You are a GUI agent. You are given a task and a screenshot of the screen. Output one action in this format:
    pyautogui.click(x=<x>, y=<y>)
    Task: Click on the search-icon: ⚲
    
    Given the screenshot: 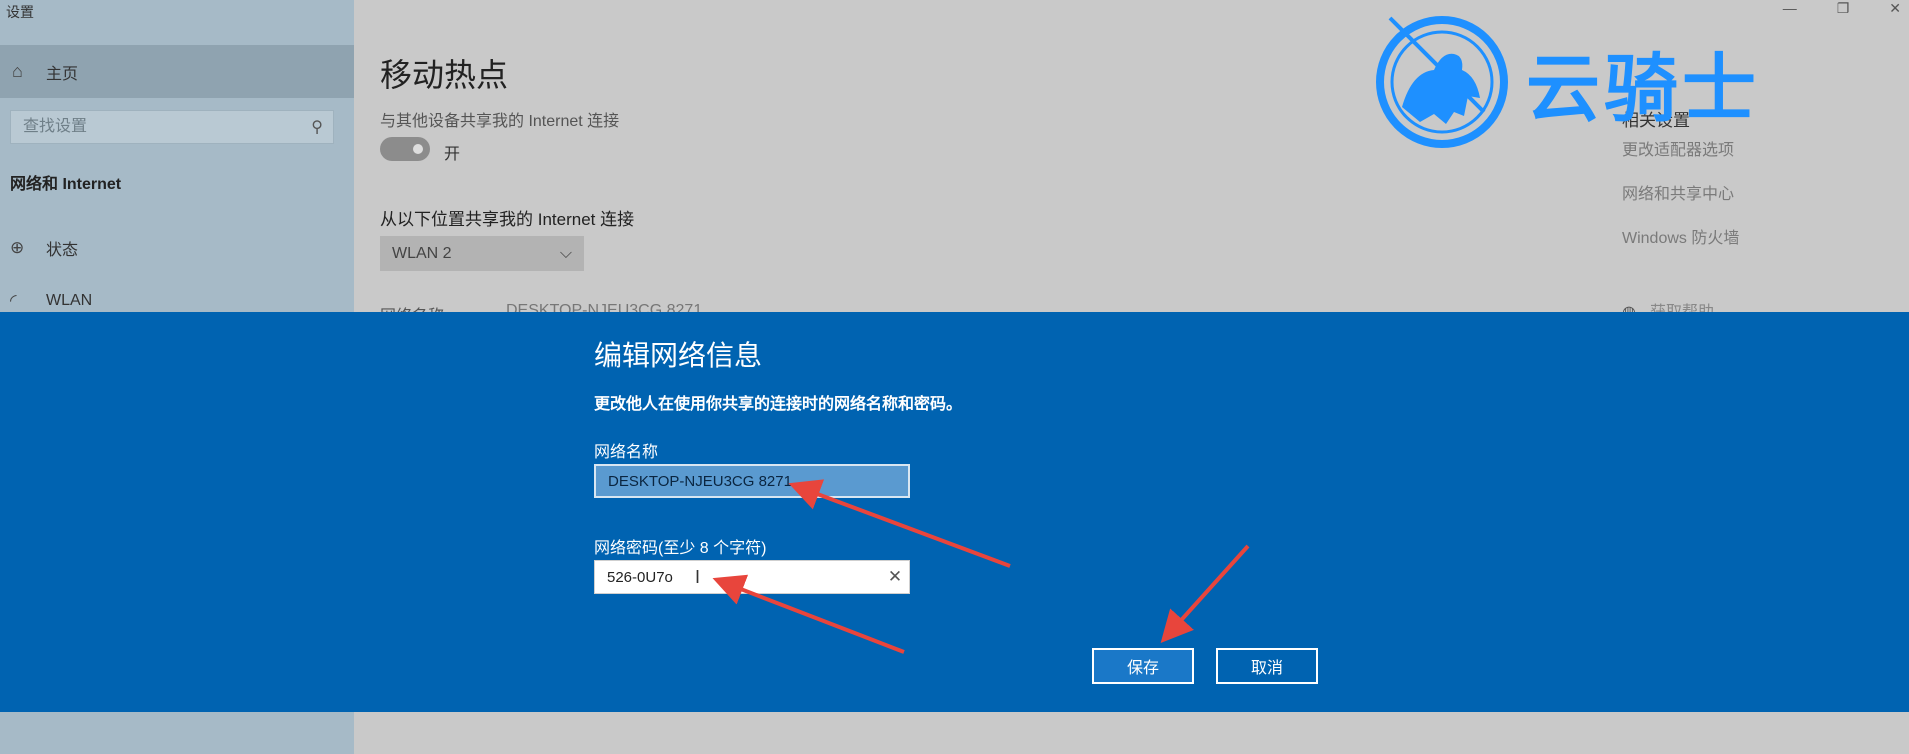 What is the action you would take?
    pyautogui.click(x=317, y=127)
    